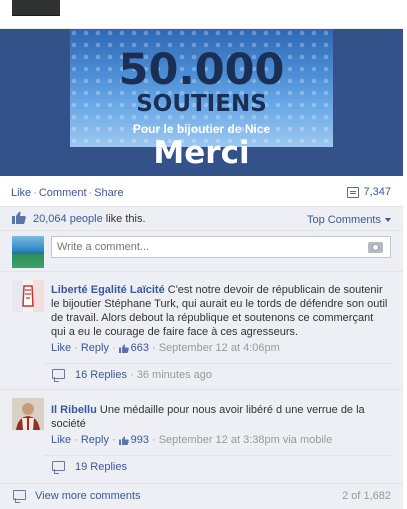 The width and height of the screenshot is (407, 509). I want to click on share-link: Share, so click(108, 193).